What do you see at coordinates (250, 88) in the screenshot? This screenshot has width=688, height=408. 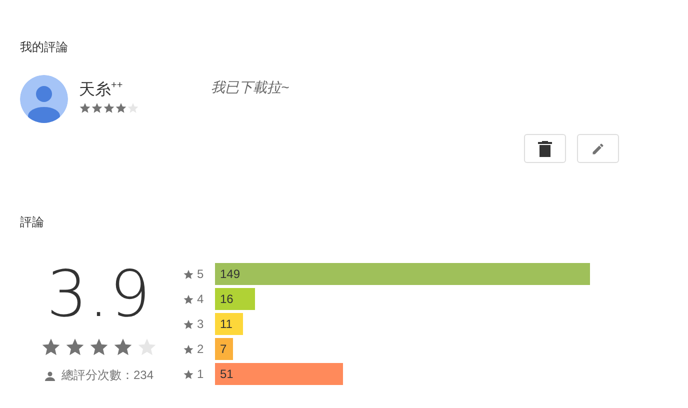 I see `review-text: 我已下載拉~` at bounding box center [250, 88].